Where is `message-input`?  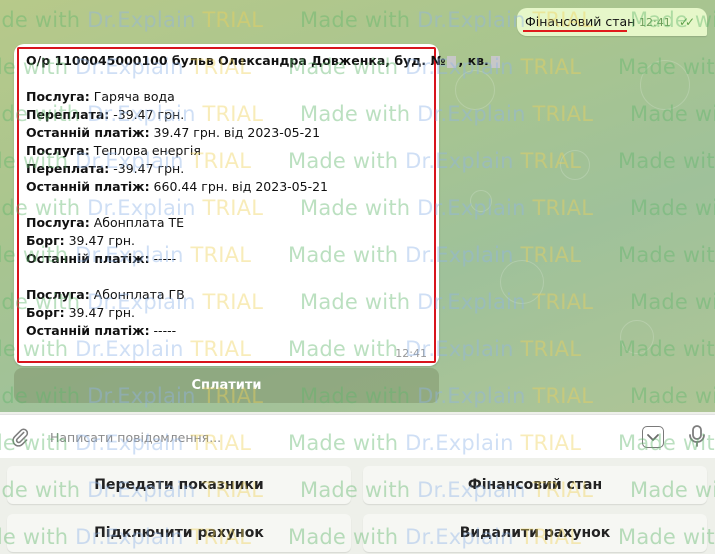 message-input is located at coordinates (330, 437).